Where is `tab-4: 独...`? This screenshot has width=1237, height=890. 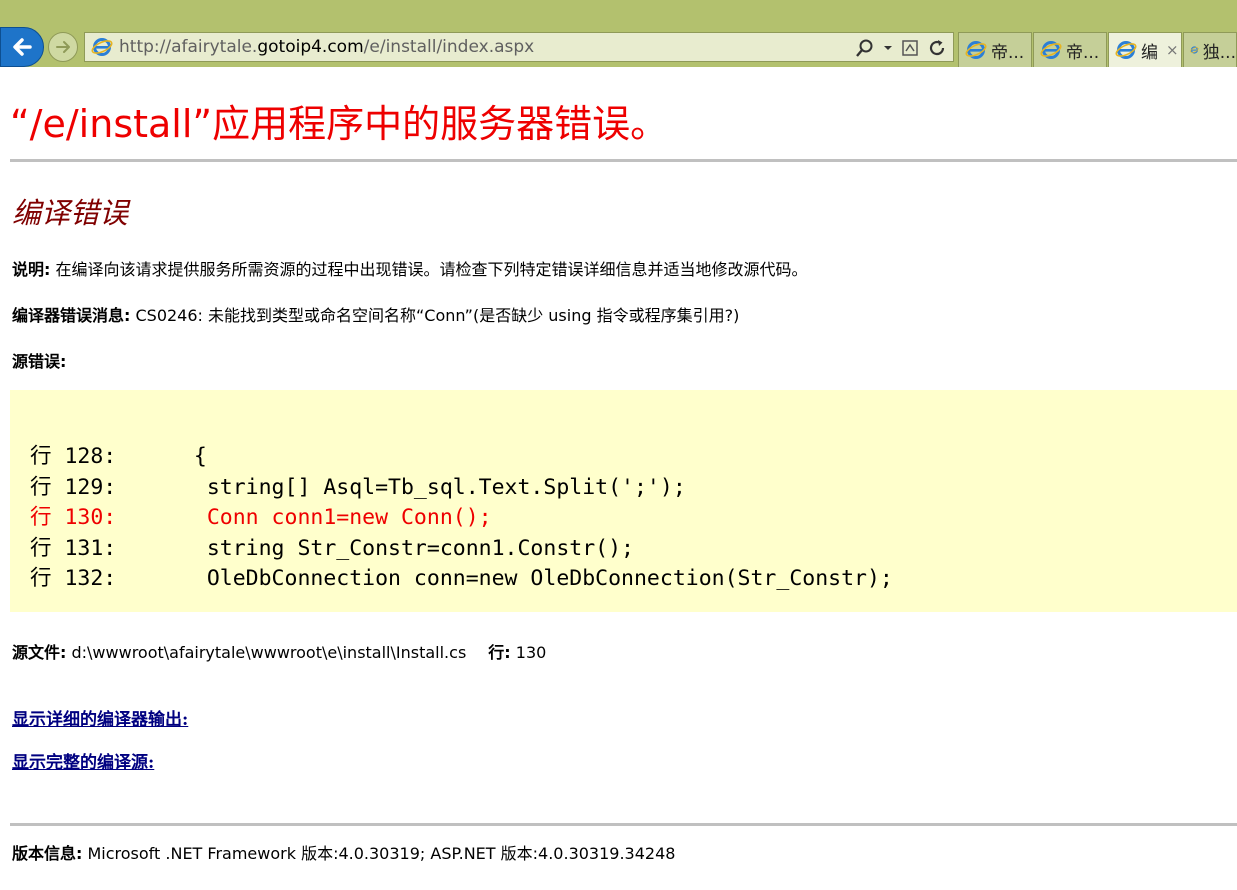 tab-4: 独... is located at coordinates (1210, 49).